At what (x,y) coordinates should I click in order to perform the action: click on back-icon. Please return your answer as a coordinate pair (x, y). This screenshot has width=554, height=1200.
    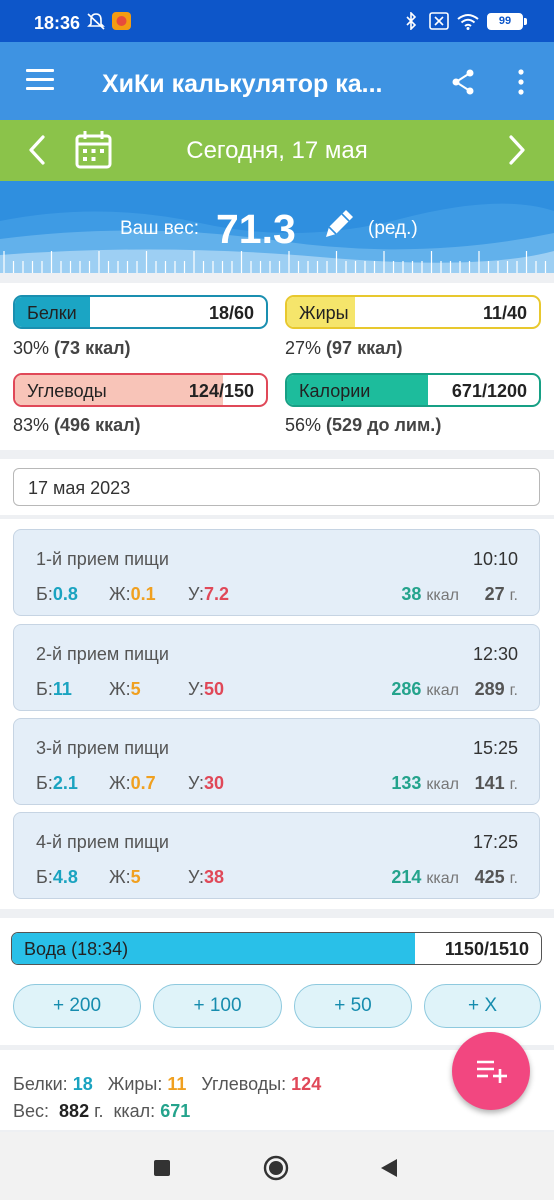
    Looking at the image, I should click on (389, 1168).